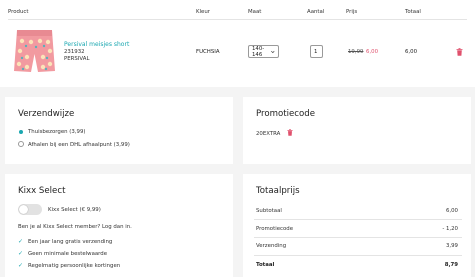 The image size is (475, 277). I want to click on product-brand: PERSIVAL, so click(77, 59).